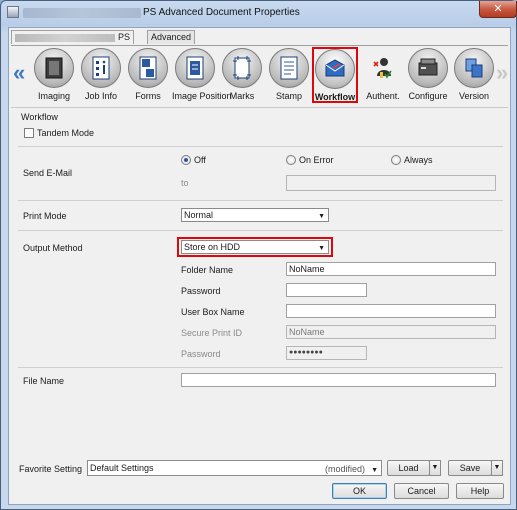 Image resolution: width=517 pixels, height=510 pixels. Describe the element at coordinates (418, 160) in the screenshot. I see `send-email-always-label: Always` at that location.